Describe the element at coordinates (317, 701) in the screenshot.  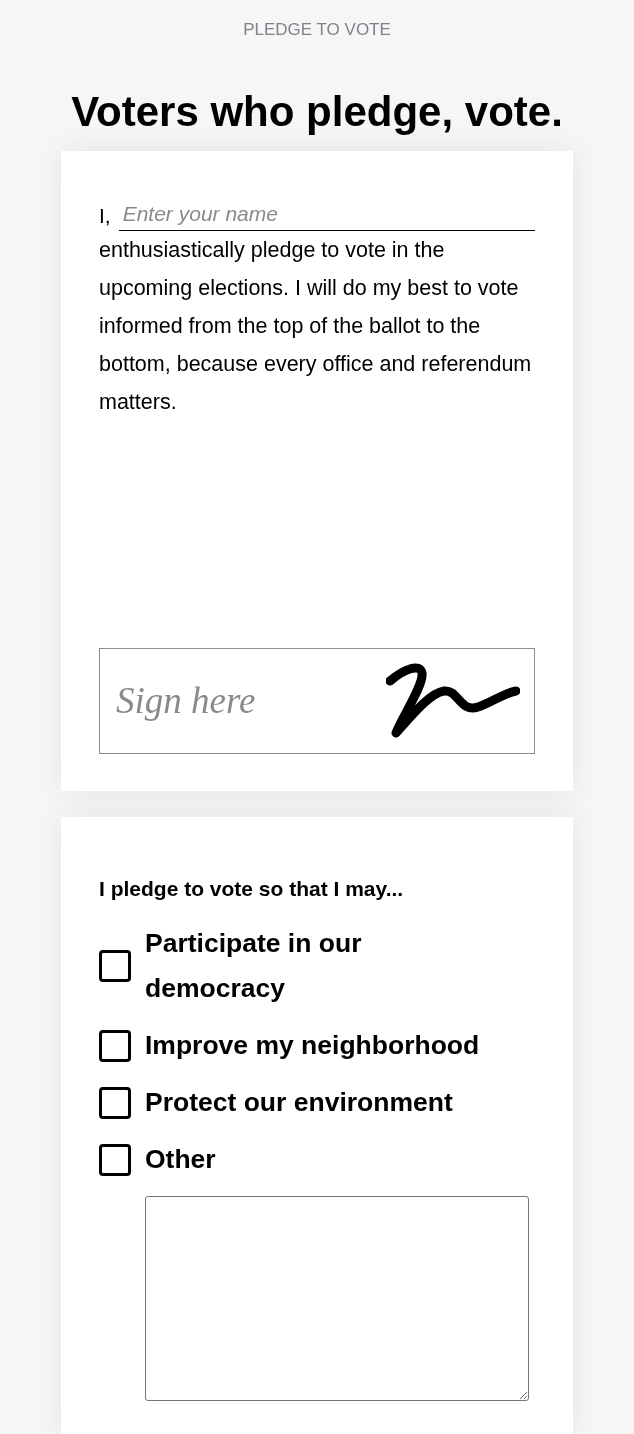
I see `signature-pad: Sign here` at that location.